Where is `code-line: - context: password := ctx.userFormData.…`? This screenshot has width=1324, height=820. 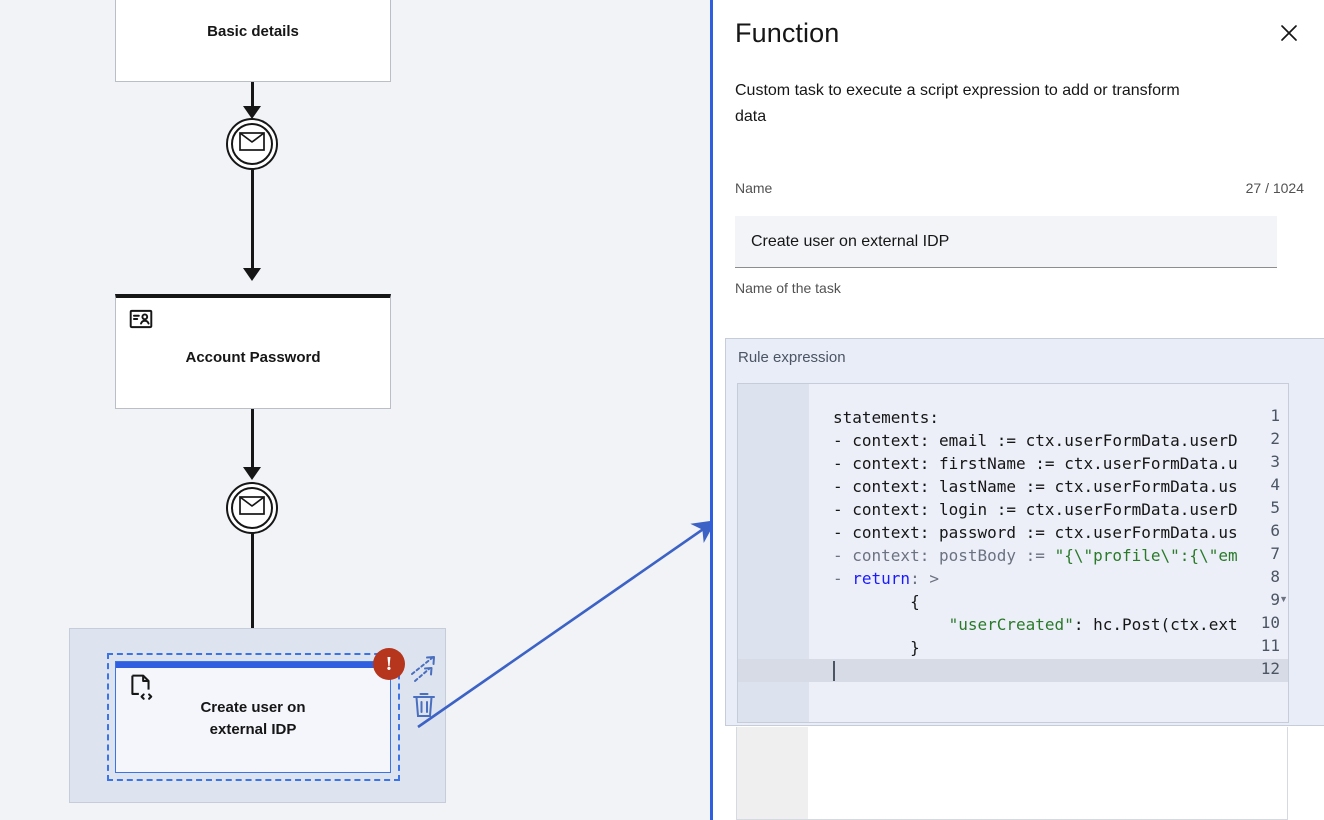
code-line: - context: password := ctx.userFormData.… is located at coordinates (1035, 532).